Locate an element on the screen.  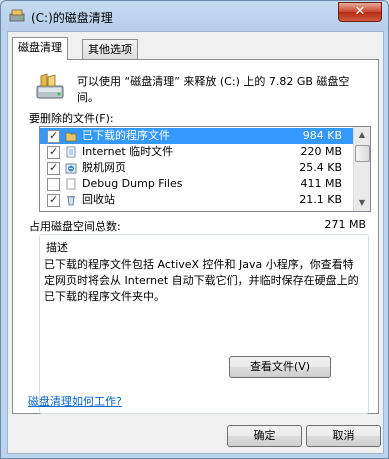
file-size: 984 KB is located at coordinates (322, 135).